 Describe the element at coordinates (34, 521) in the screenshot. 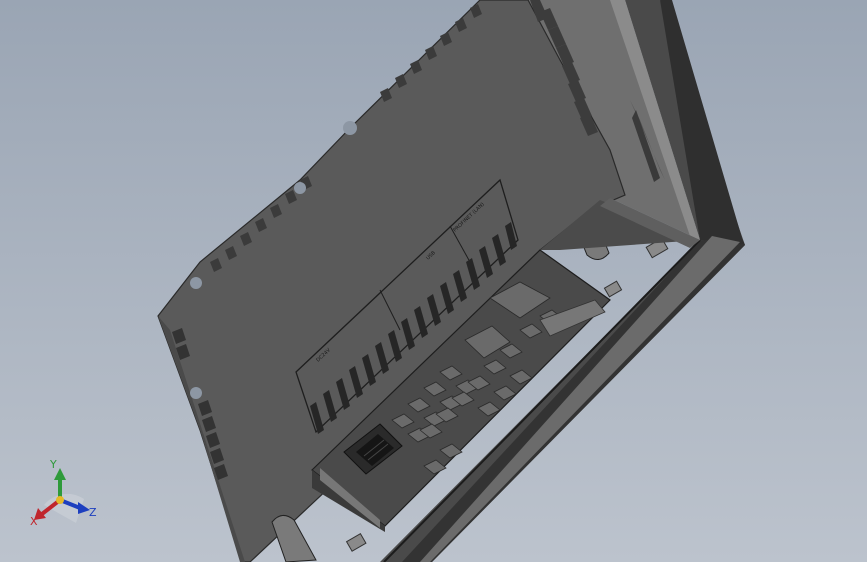

I see `axis-x-label: X` at that location.